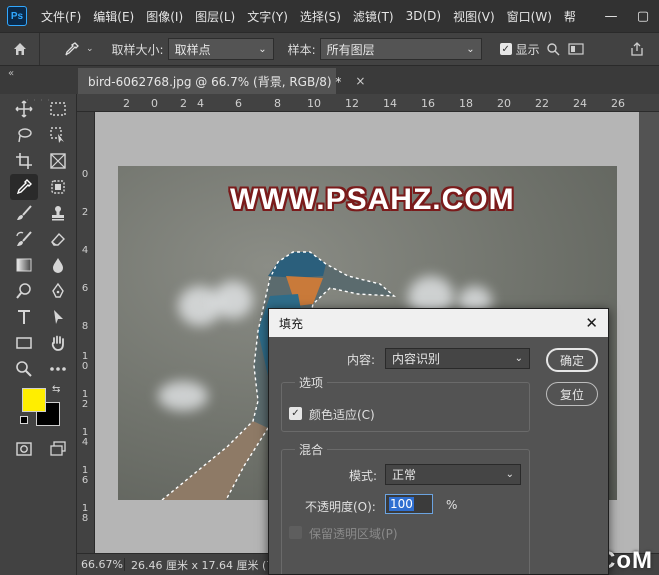 The image size is (659, 575). What do you see at coordinates (215, 16) in the screenshot?
I see `menu-layer: 图层(L)` at bounding box center [215, 16].